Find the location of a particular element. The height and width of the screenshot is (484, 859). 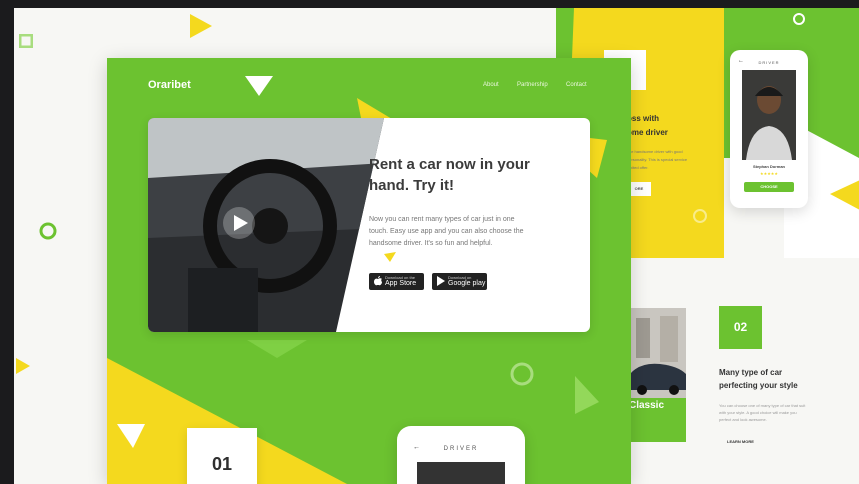

hero-title-line1: Rent a car now in your is located at coordinates (449, 164).